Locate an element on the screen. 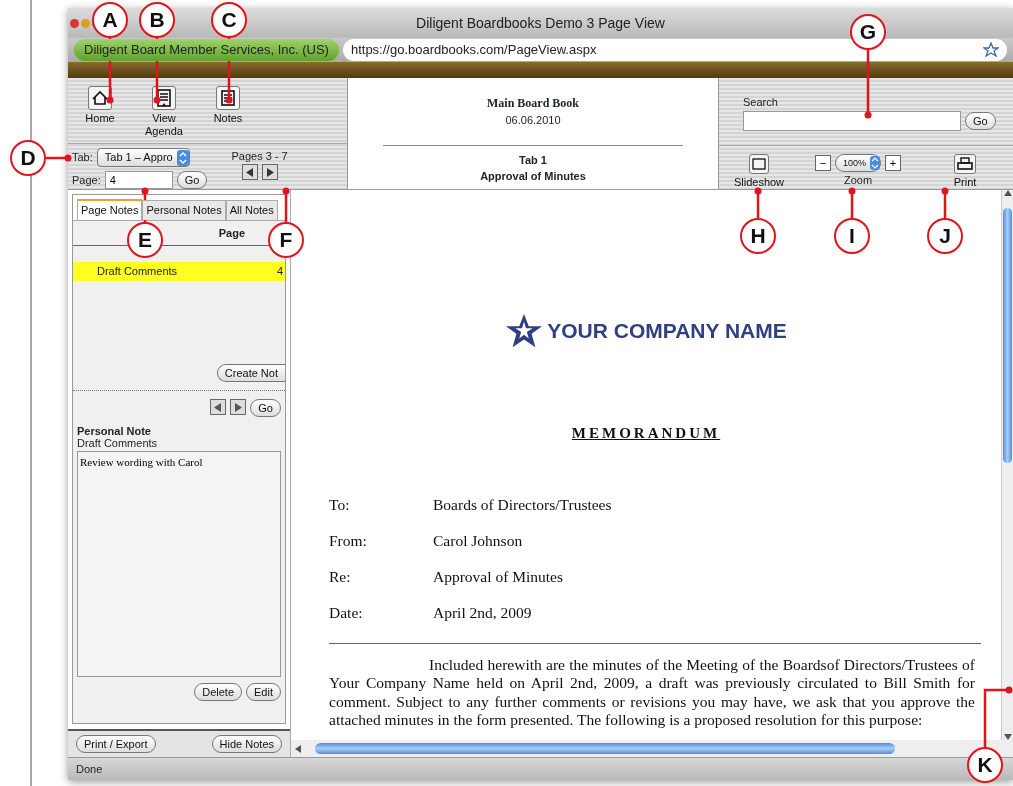  callout-label: B is located at coordinates (157, 20).